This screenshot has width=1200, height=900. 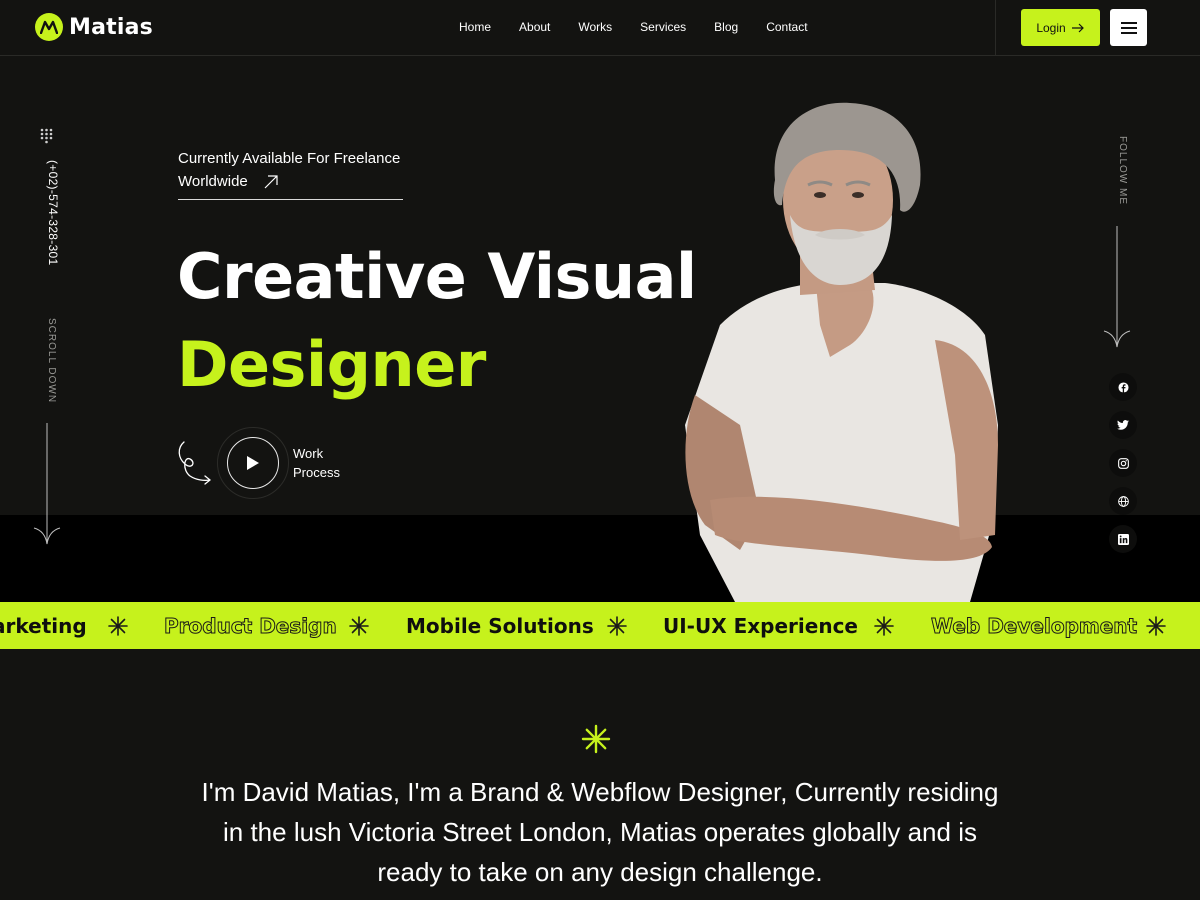 I want to click on hero-portrait, so click(x=841, y=352).